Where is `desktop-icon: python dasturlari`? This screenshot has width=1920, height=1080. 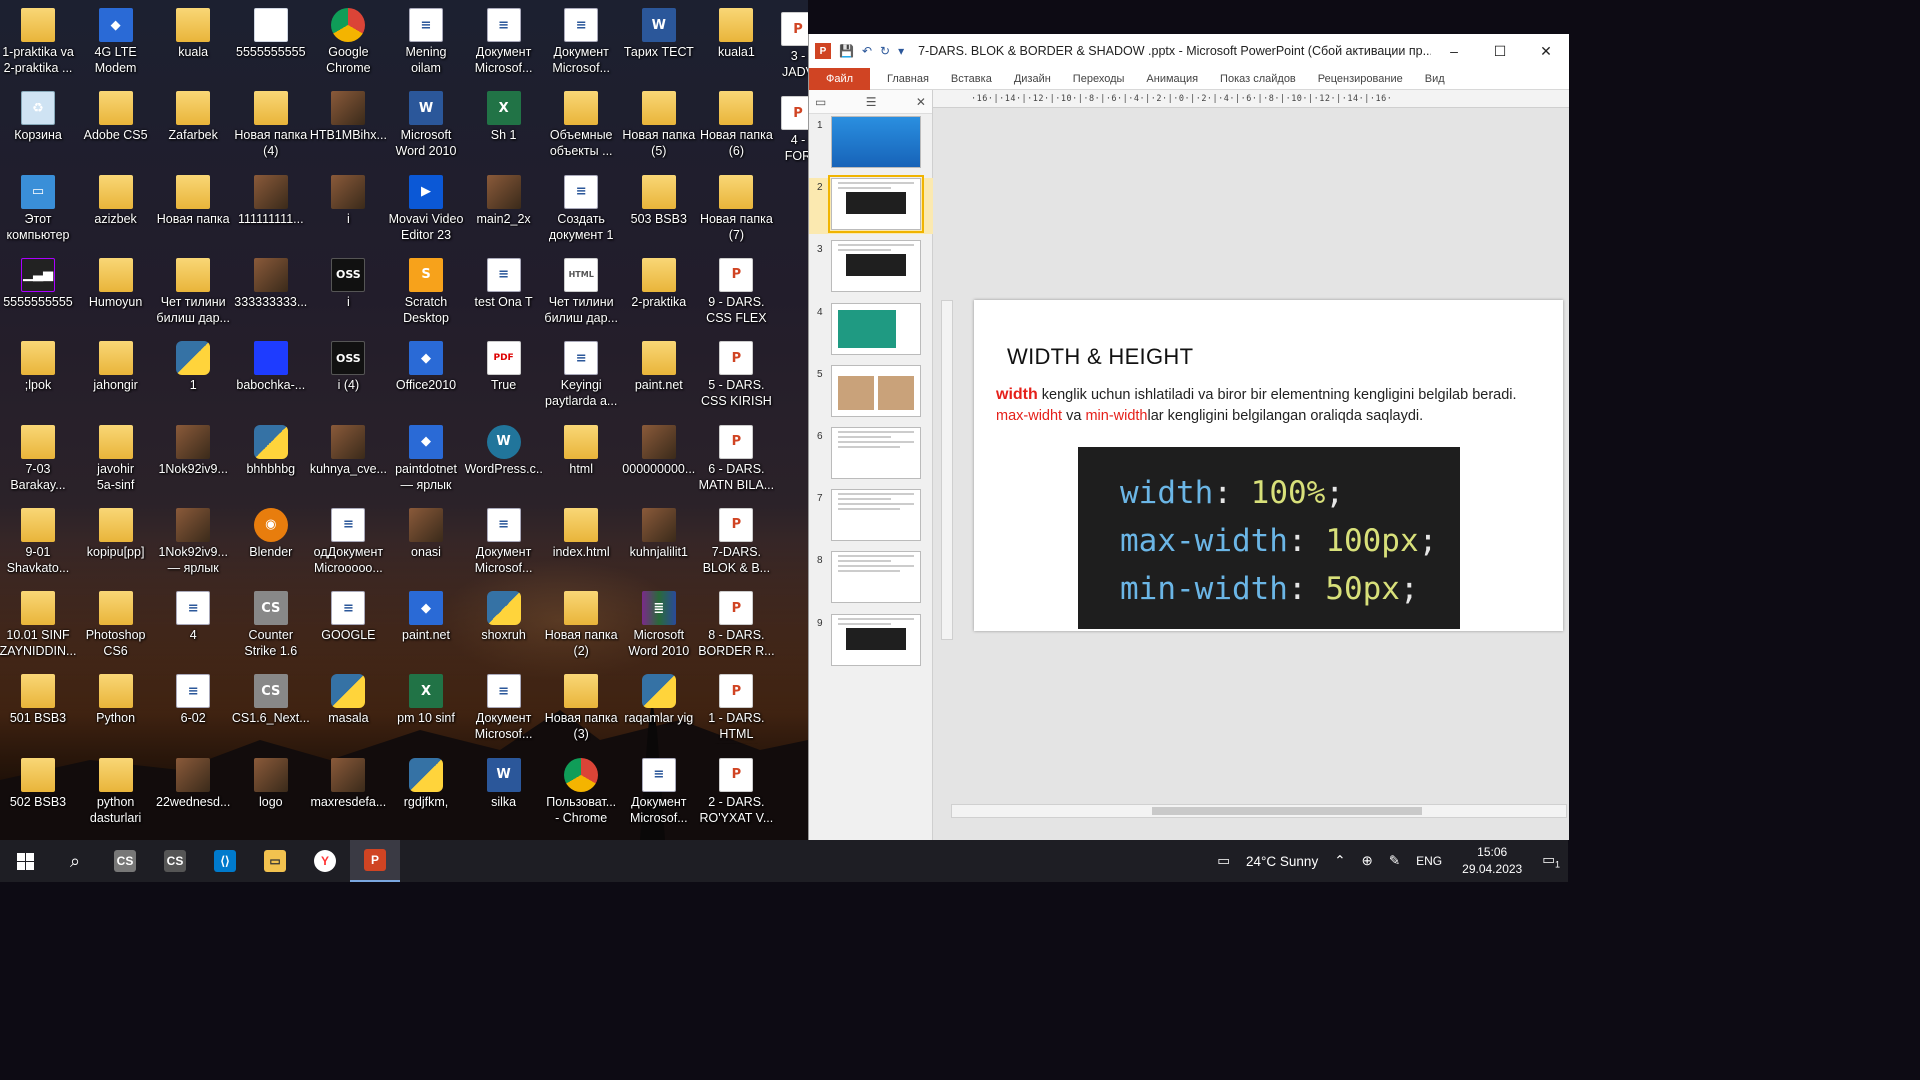 desktop-icon: python dasturlari is located at coordinates (116, 790).